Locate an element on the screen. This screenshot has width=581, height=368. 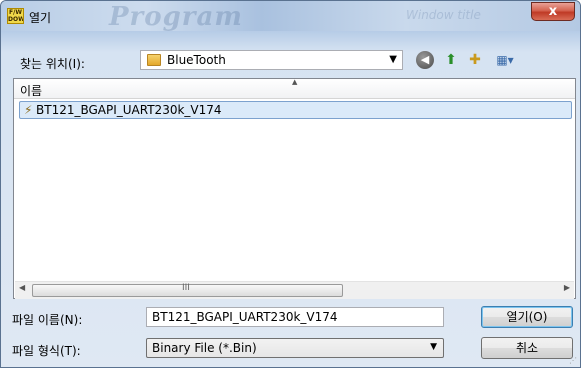
cancel-button: 취소 is located at coordinates (527, 348).